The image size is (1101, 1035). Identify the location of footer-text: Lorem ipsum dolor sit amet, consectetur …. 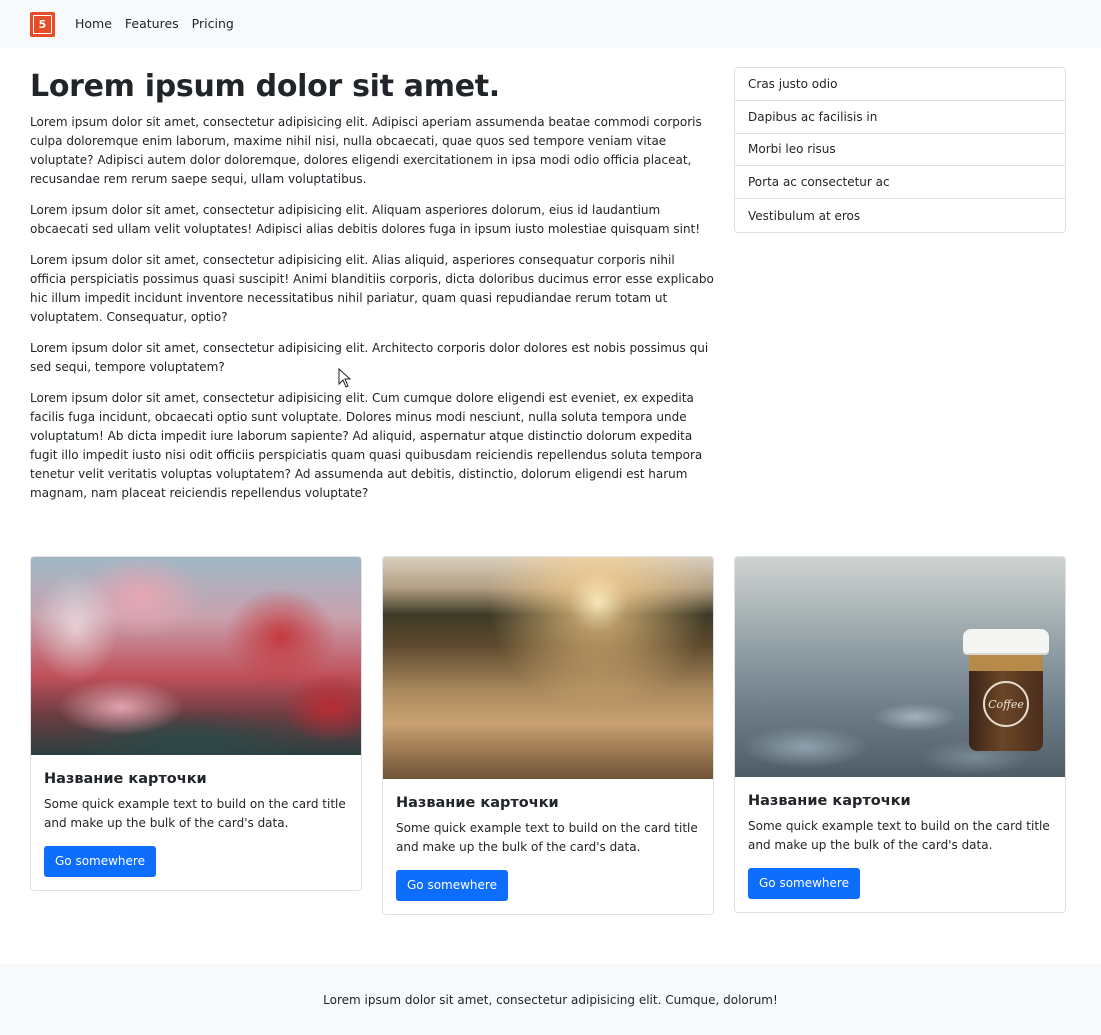
(550, 999).